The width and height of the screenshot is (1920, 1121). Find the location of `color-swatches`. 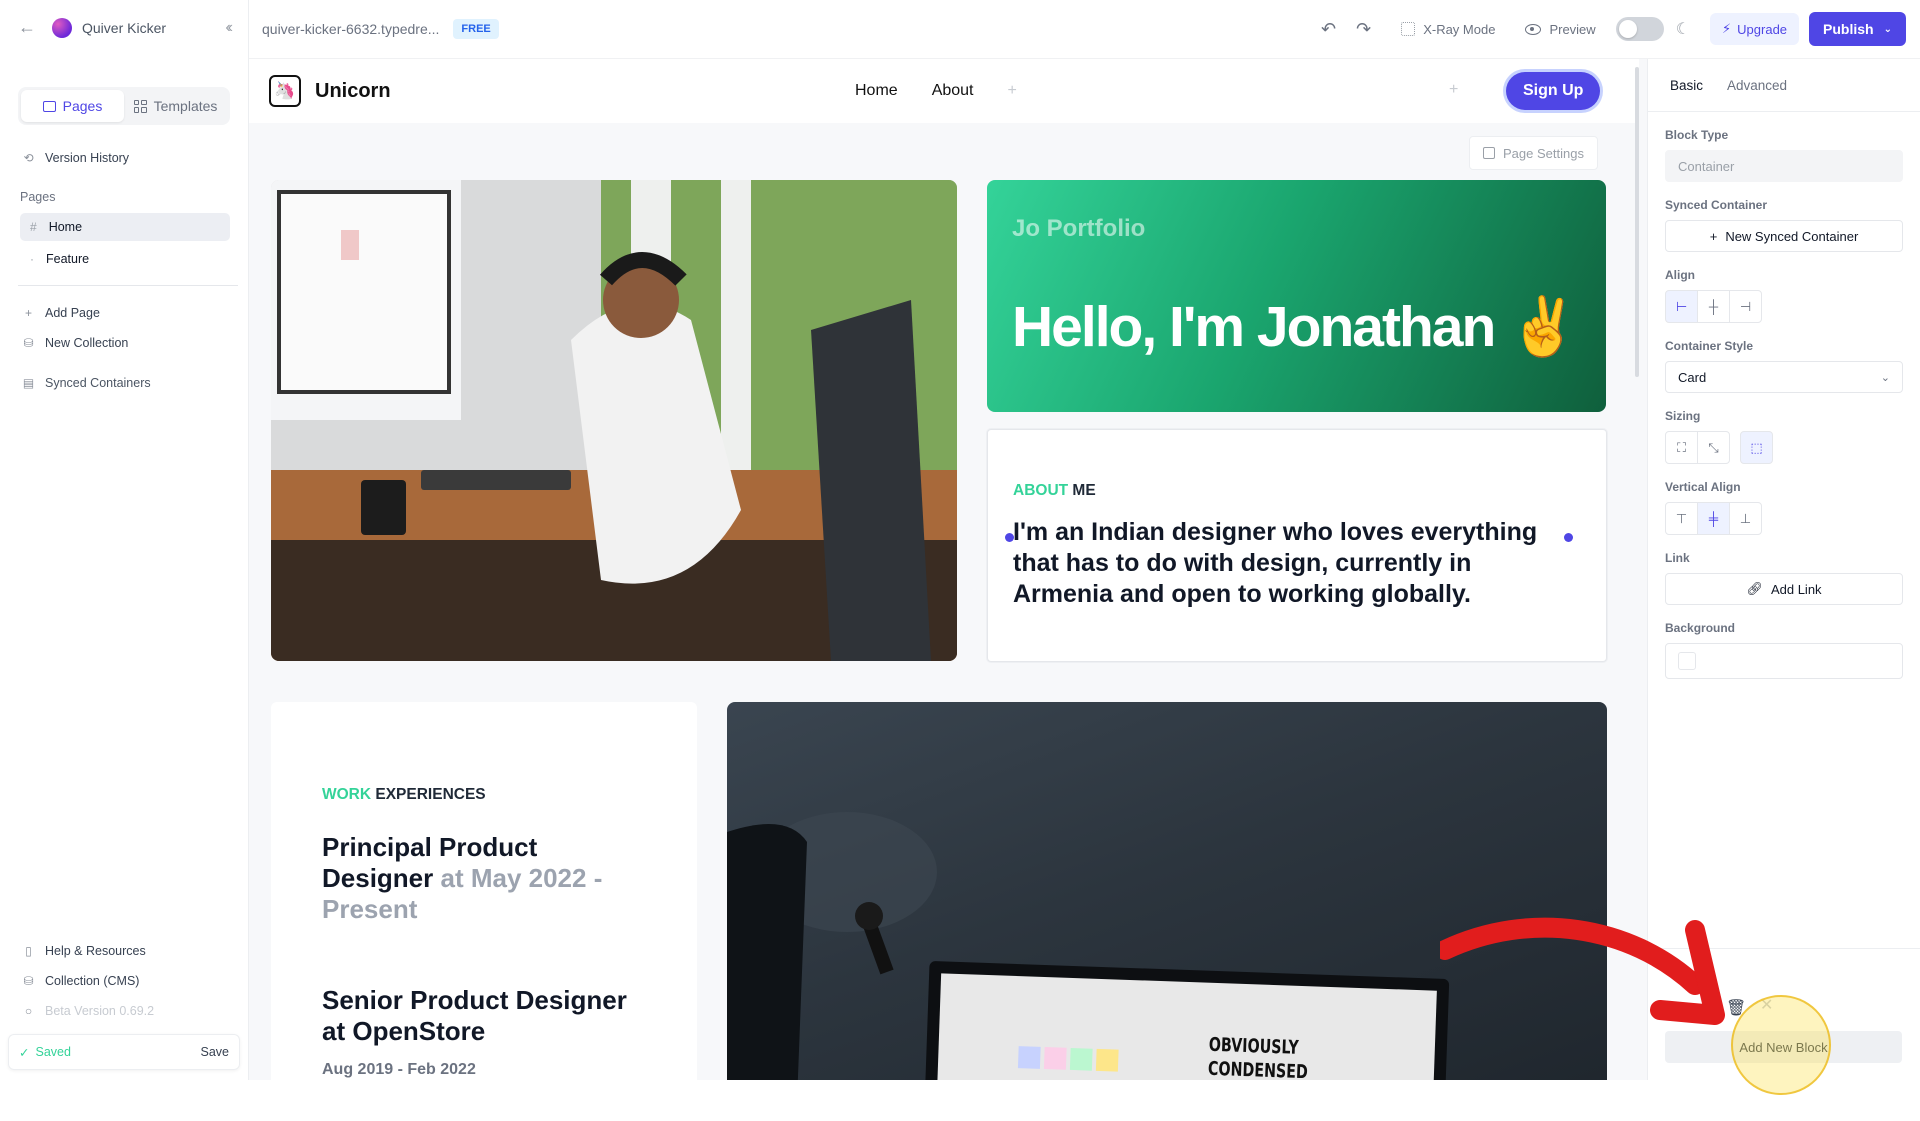

color-swatches is located at coordinates (1068, 1059).